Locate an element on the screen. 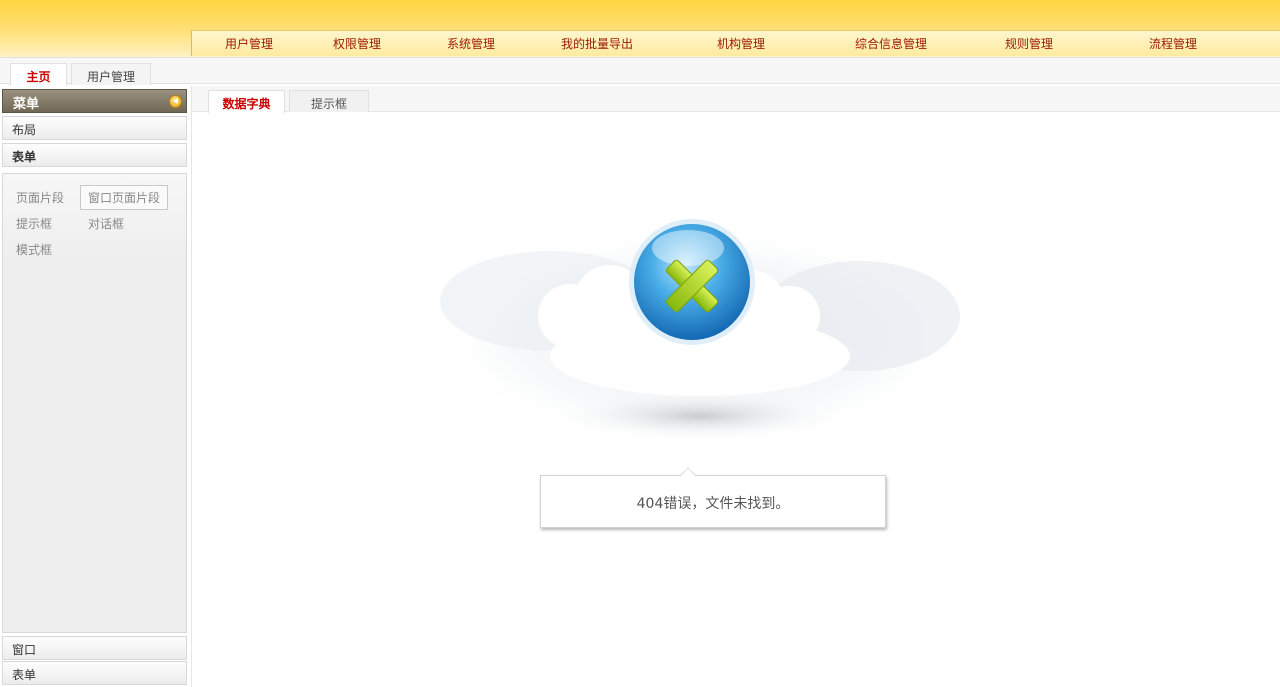 This screenshot has width=1280, height=687. nav-item-system-management: 系统管理 is located at coordinates (471, 43).